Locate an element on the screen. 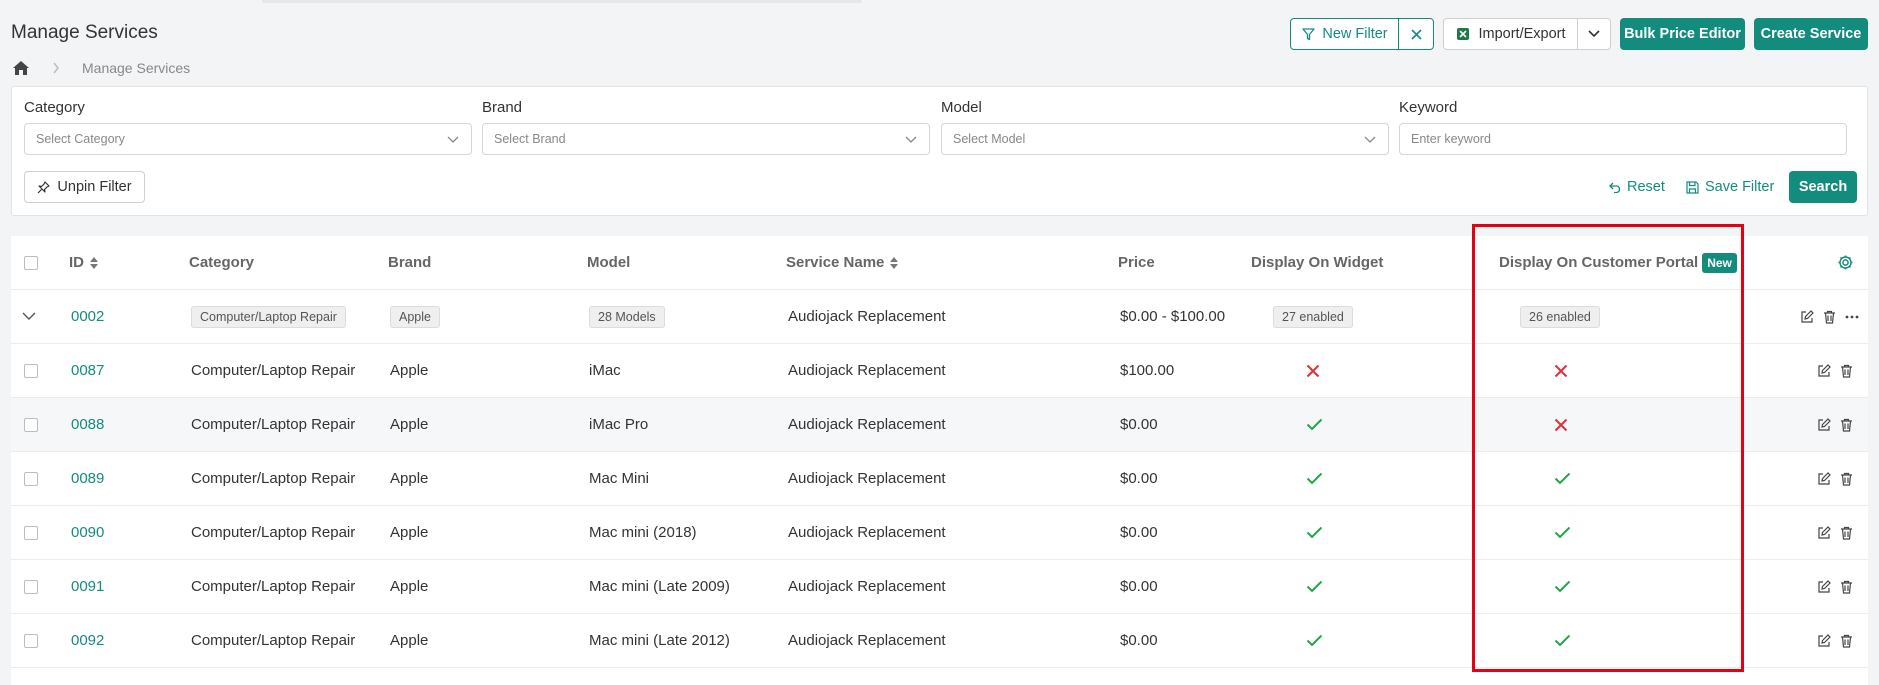  row-model: Mac mini (Late 2012) is located at coordinates (659, 640).